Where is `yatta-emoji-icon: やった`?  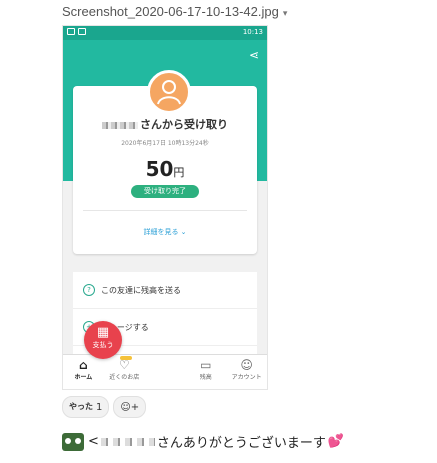
yatta-emoji-icon: やった is located at coordinates (81, 406).